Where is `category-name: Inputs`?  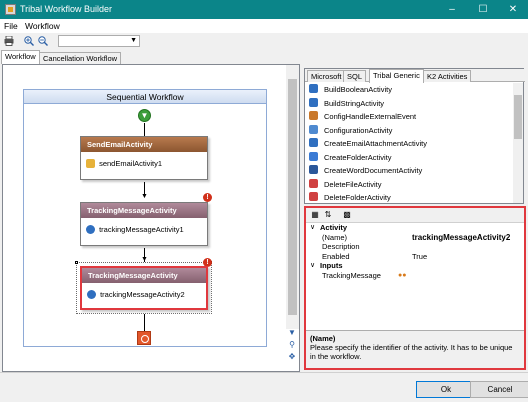 category-name: Inputs is located at coordinates (331, 265).